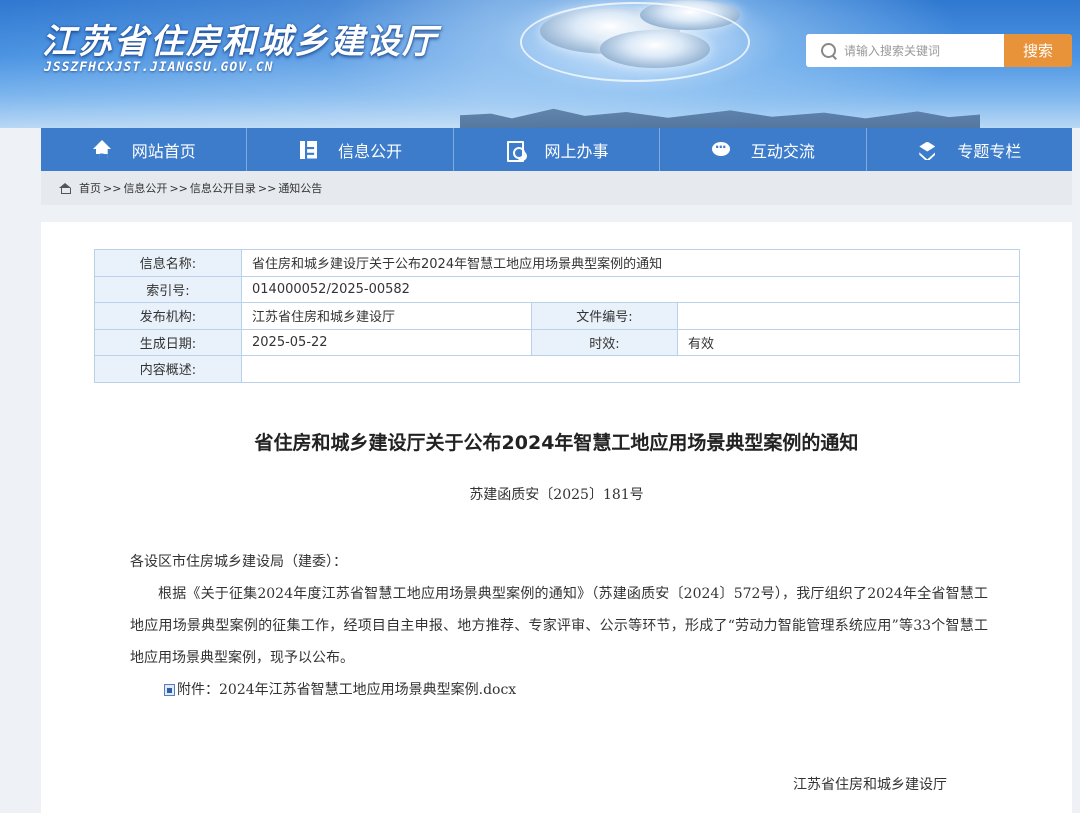  I want to click on layers-icon, so click(927, 150).